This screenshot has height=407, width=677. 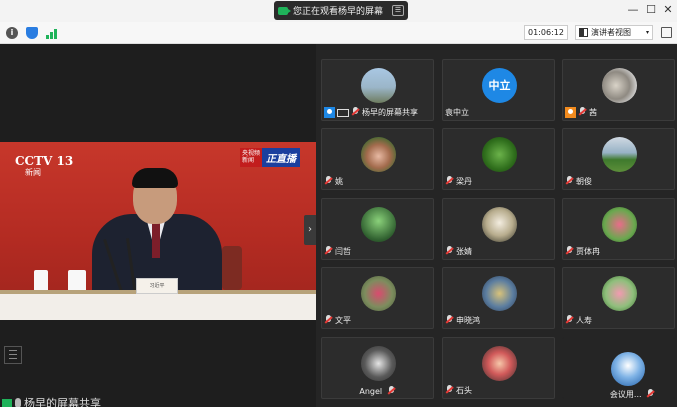 I want to click on participant-tile: 杨早的屏幕共享, so click(x=377, y=90).